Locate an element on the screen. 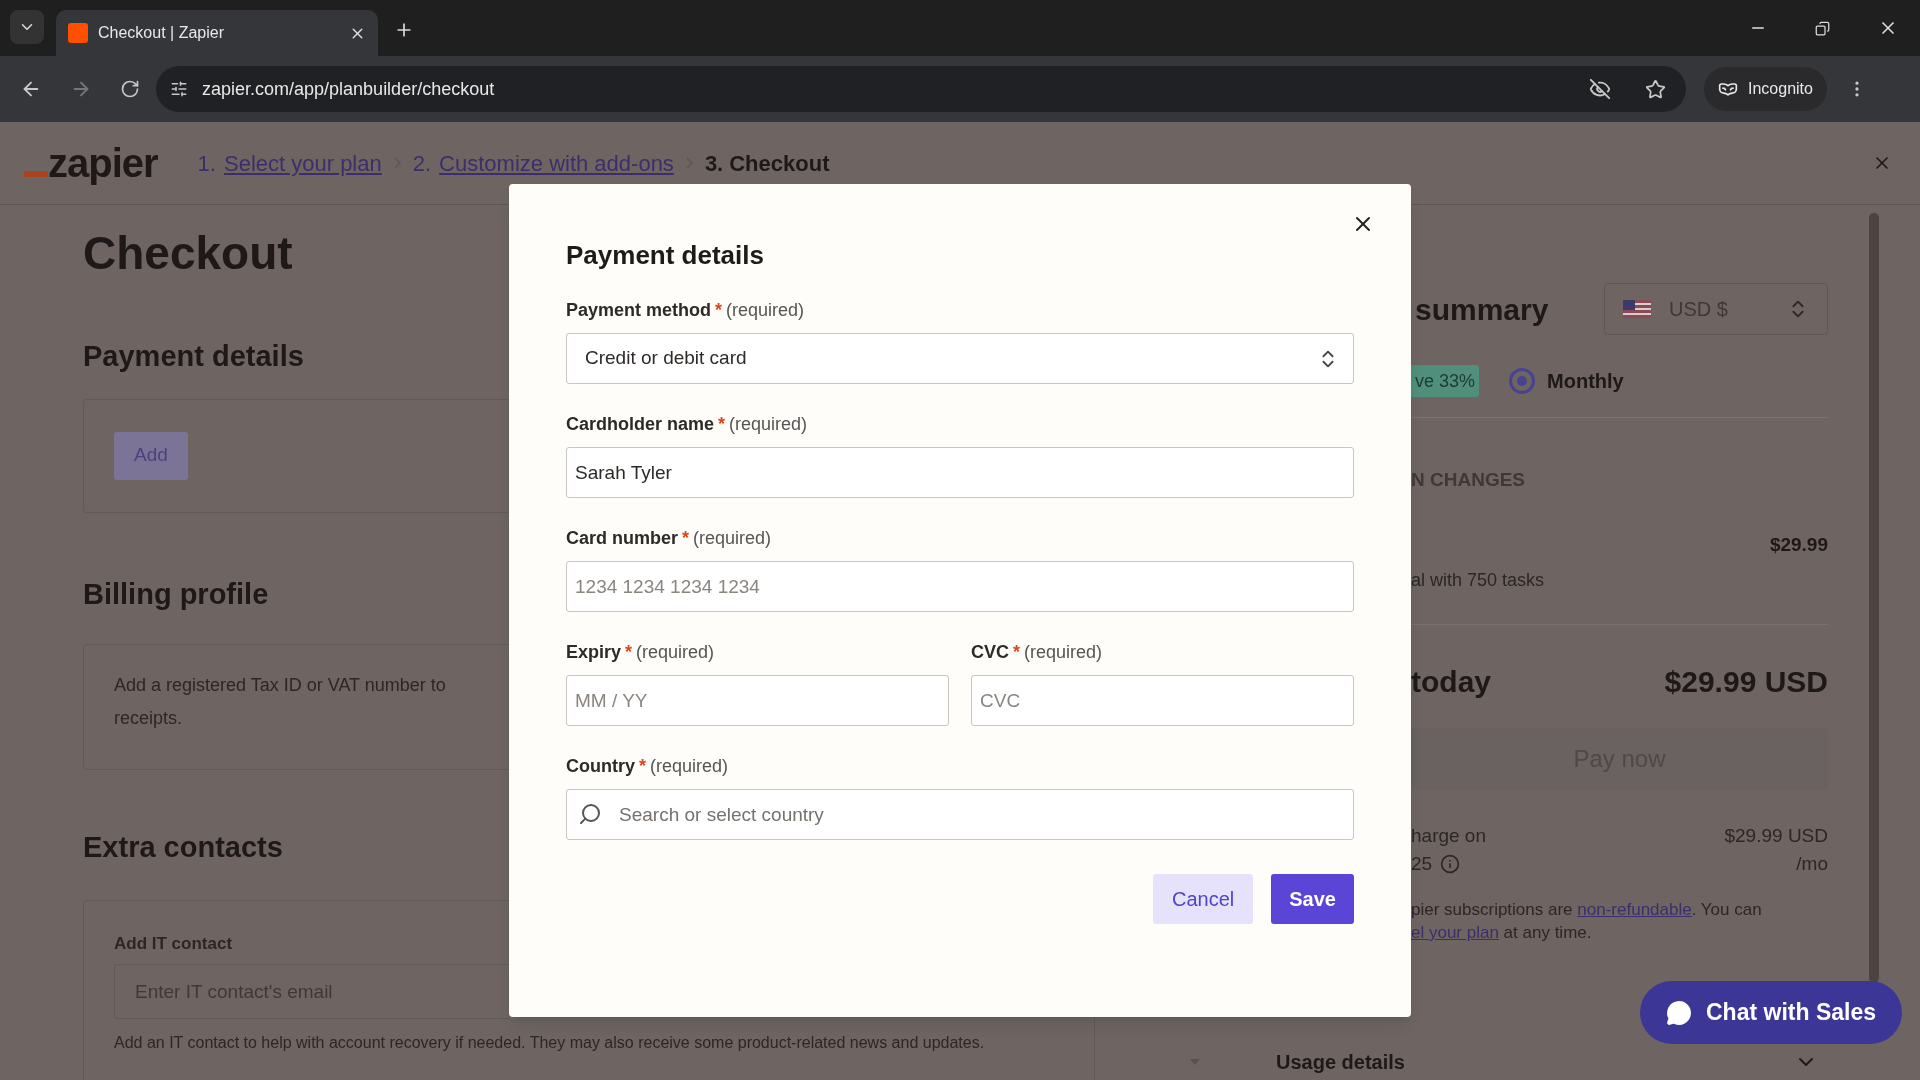 The width and height of the screenshot is (1920, 1080). tab-title: Checkout | Zapier is located at coordinates (161, 33).